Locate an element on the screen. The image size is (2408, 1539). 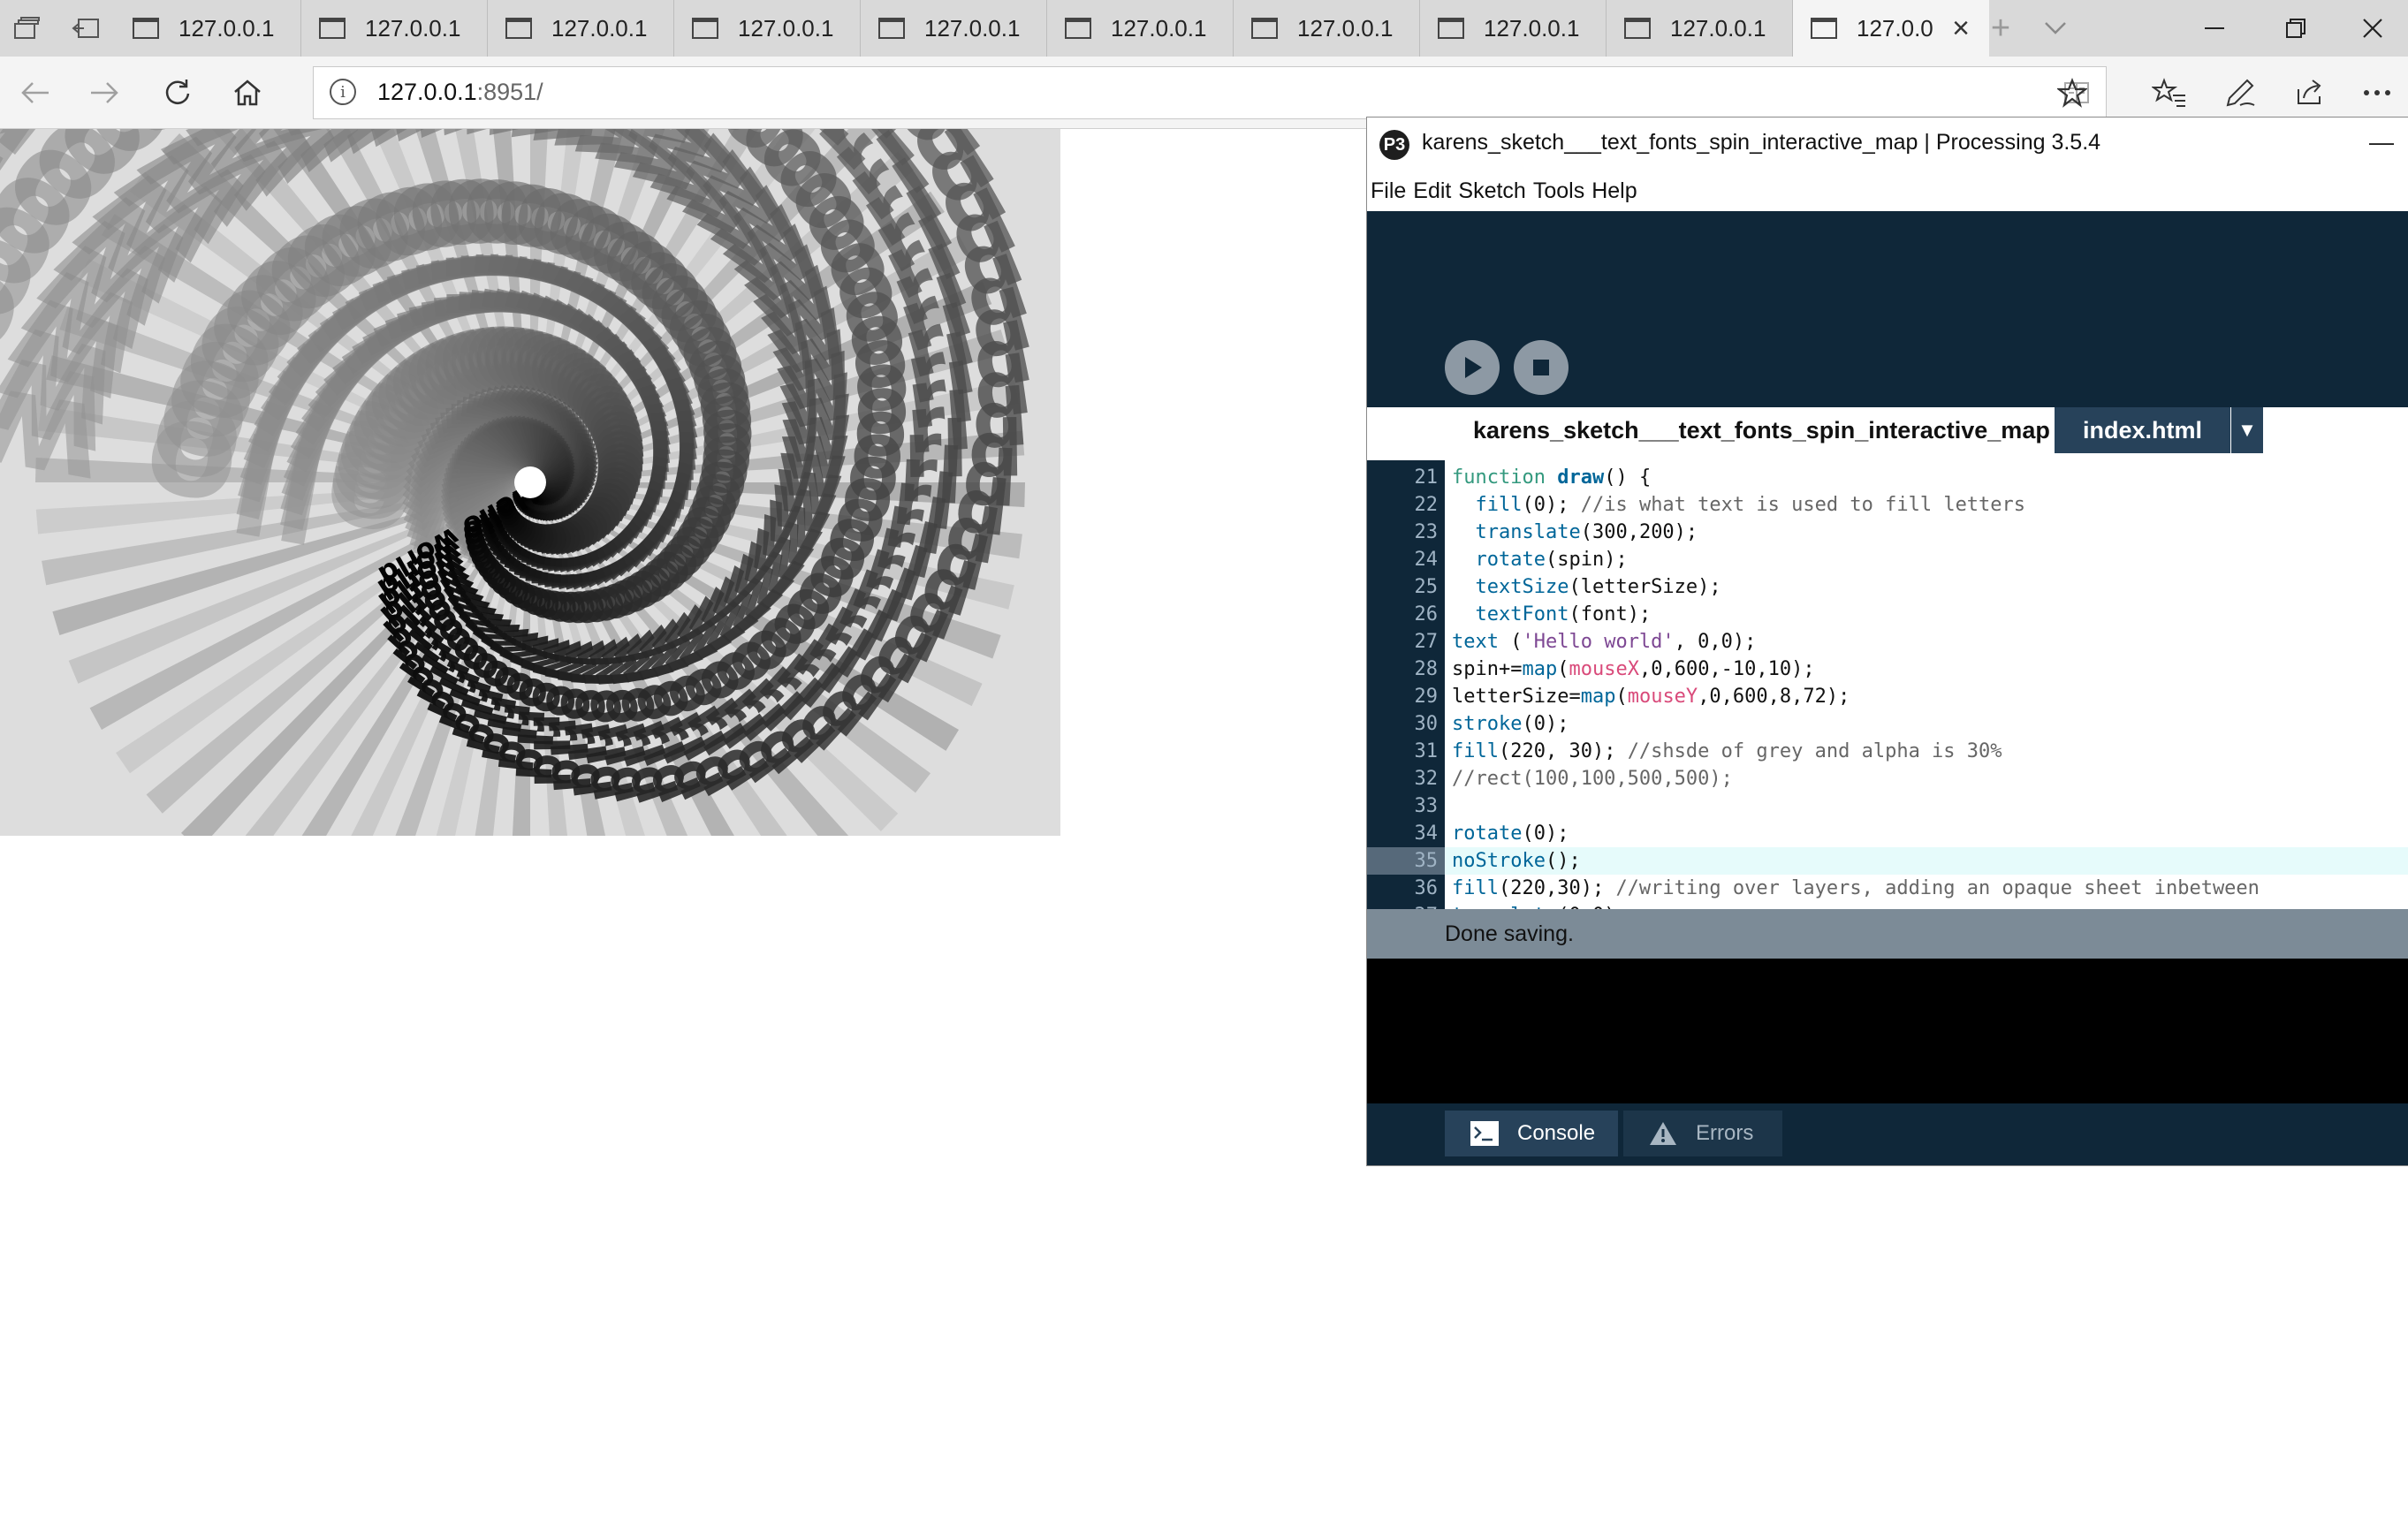
ide-status-bar: Done saving. is located at coordinates (1887, 934).